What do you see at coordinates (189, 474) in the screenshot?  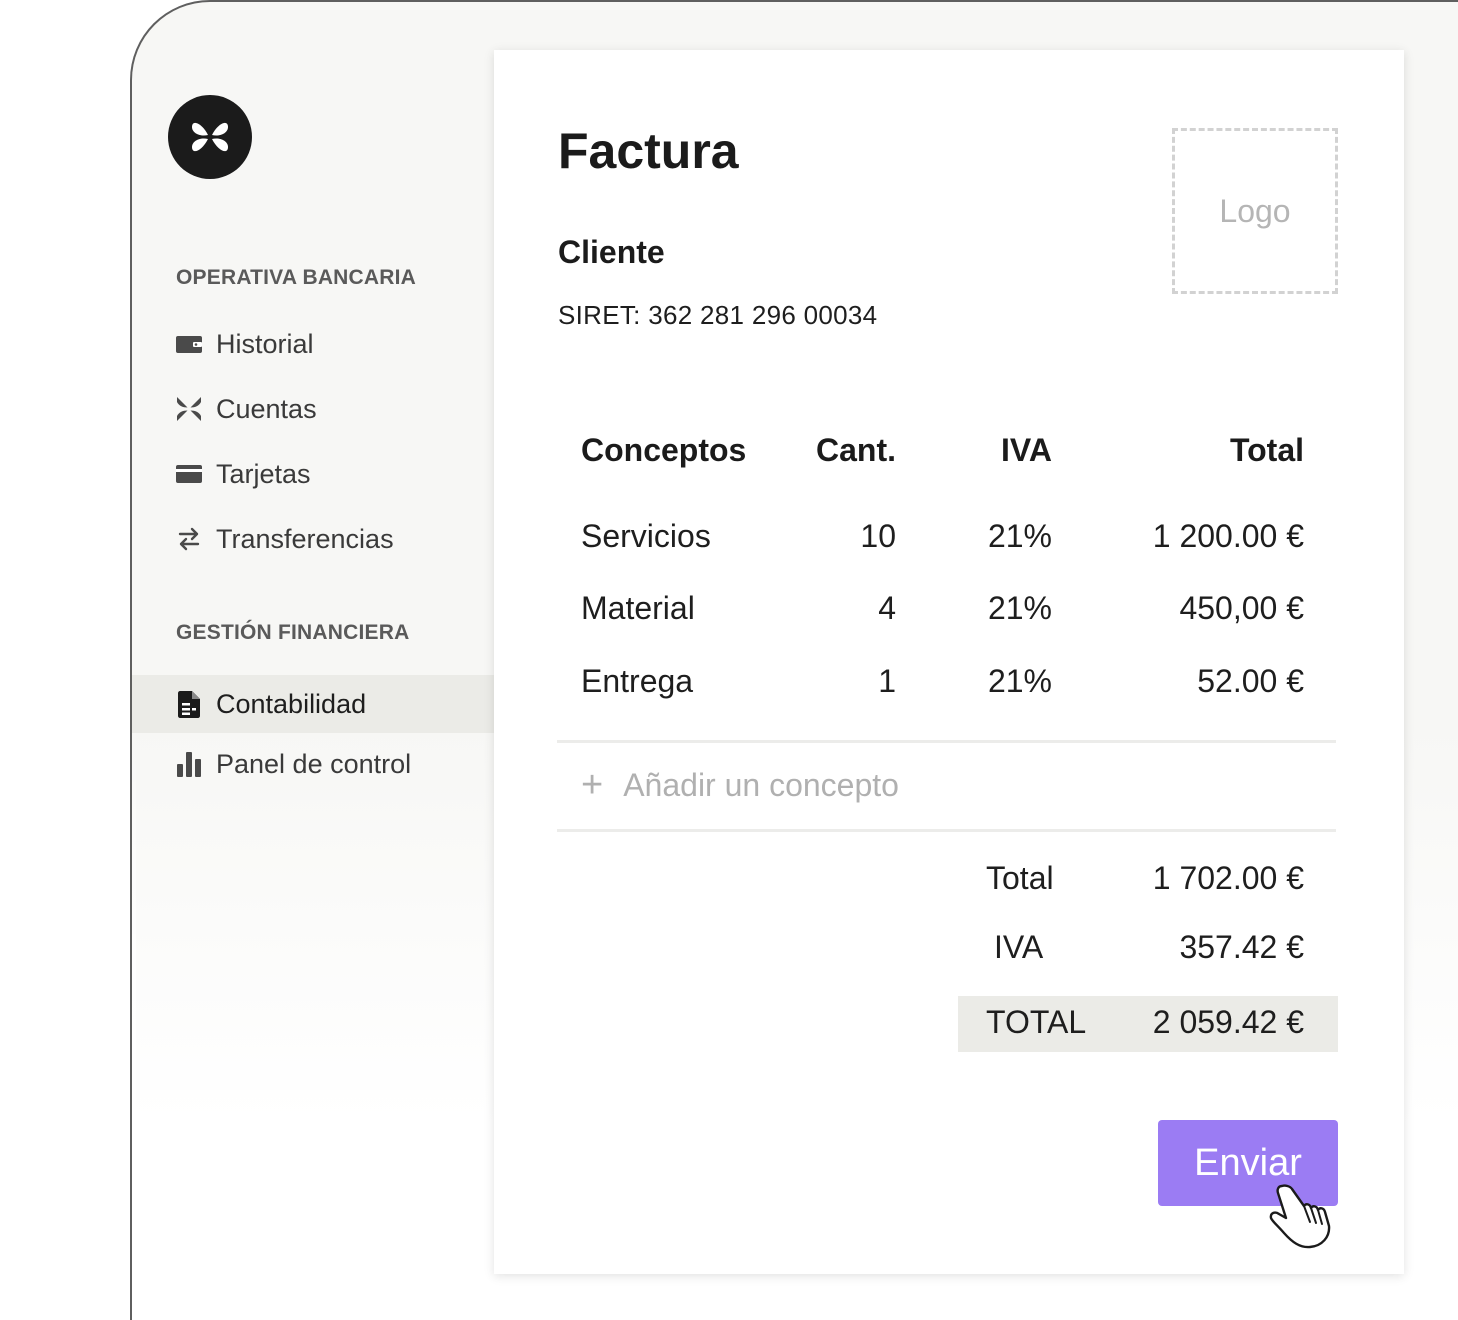 I see `card-icon` at bounding box center [189, 474].